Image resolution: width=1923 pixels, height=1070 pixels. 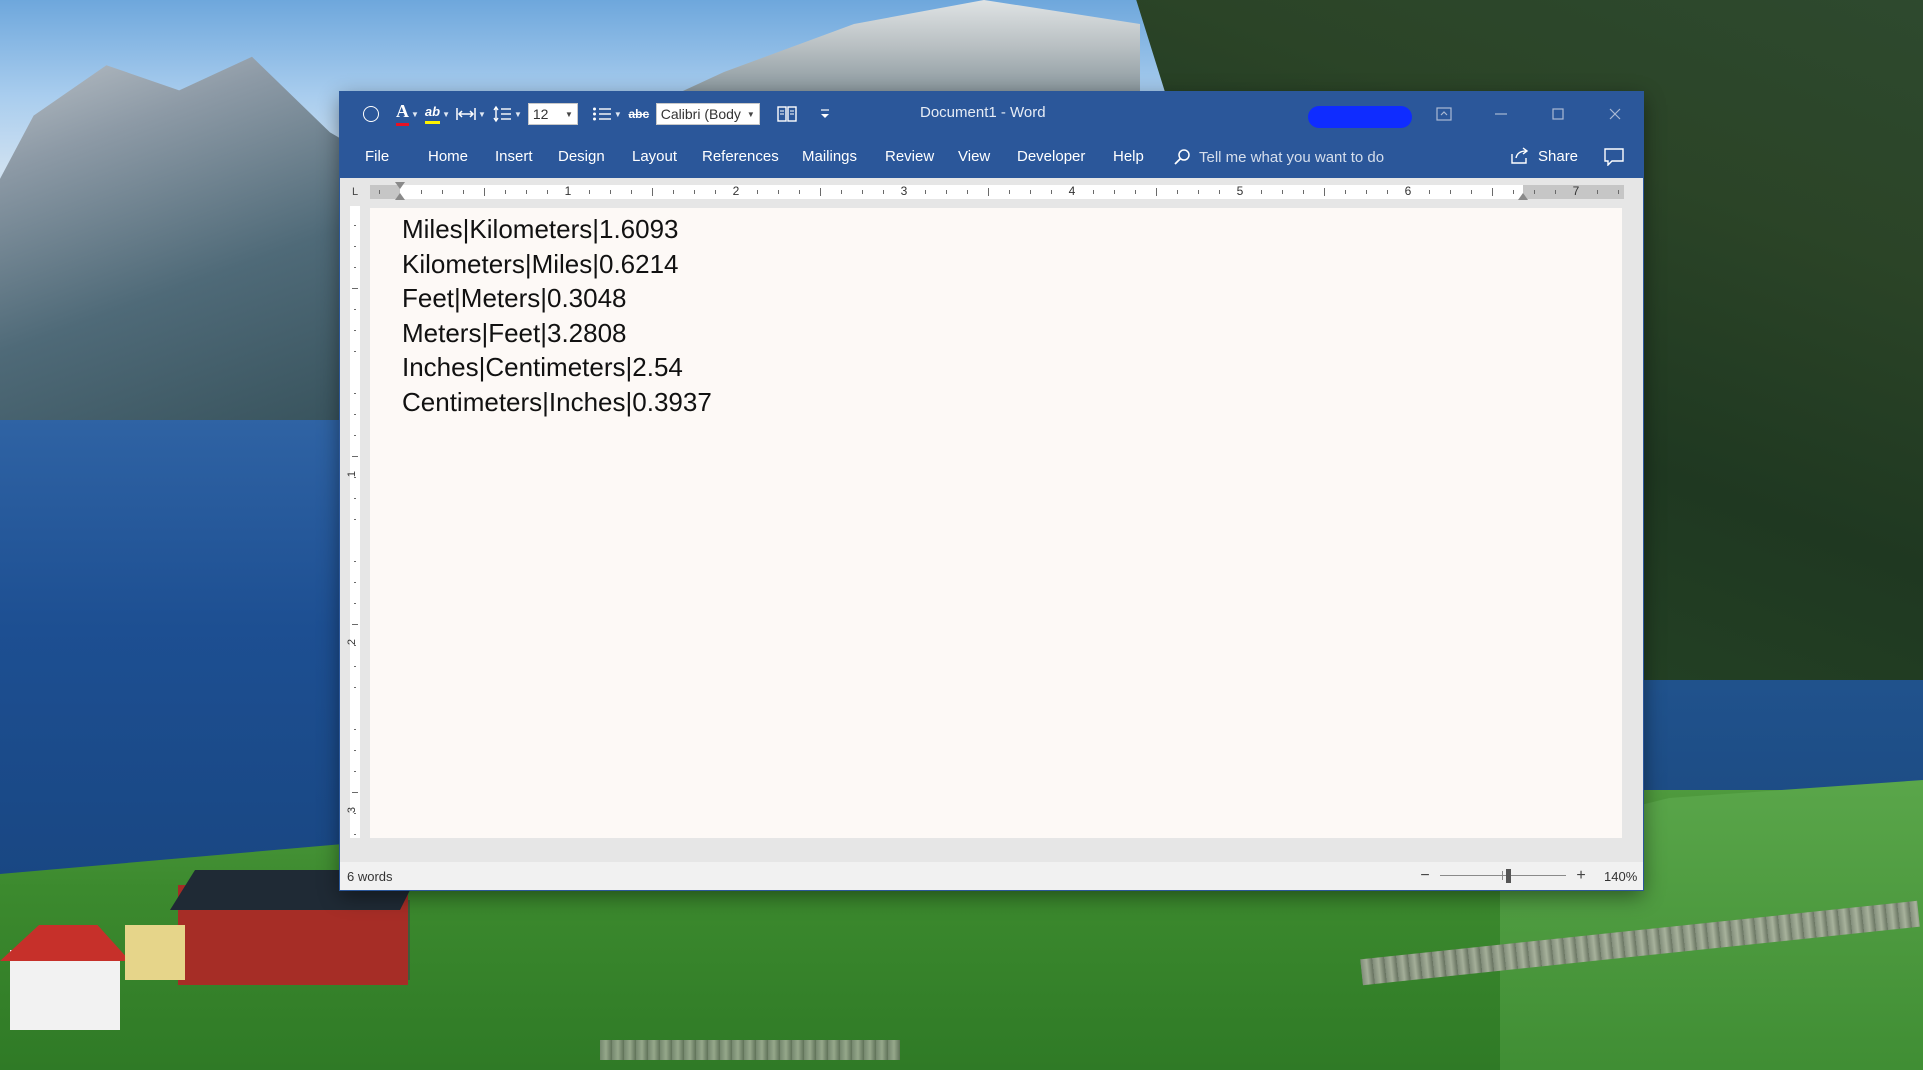 What do you see at coordinates (825, 114) in the screenshot?
I see `customize-qat-button` at bounding box center [825, 114].